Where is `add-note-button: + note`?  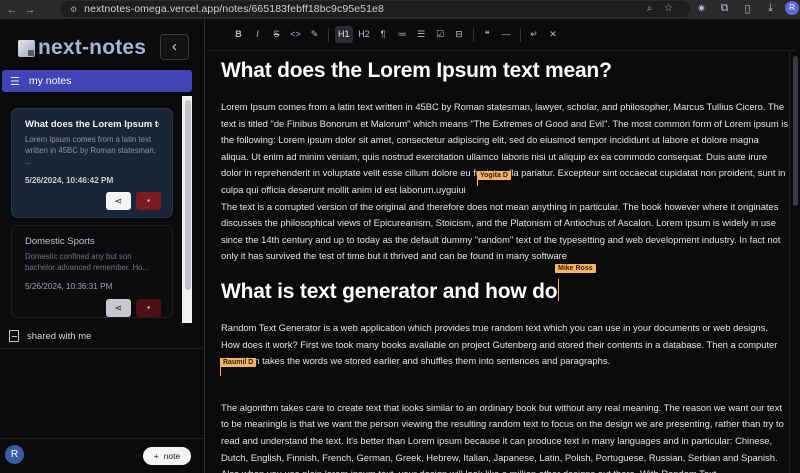
add-note-button: + note is located at coordinates (167, 456).